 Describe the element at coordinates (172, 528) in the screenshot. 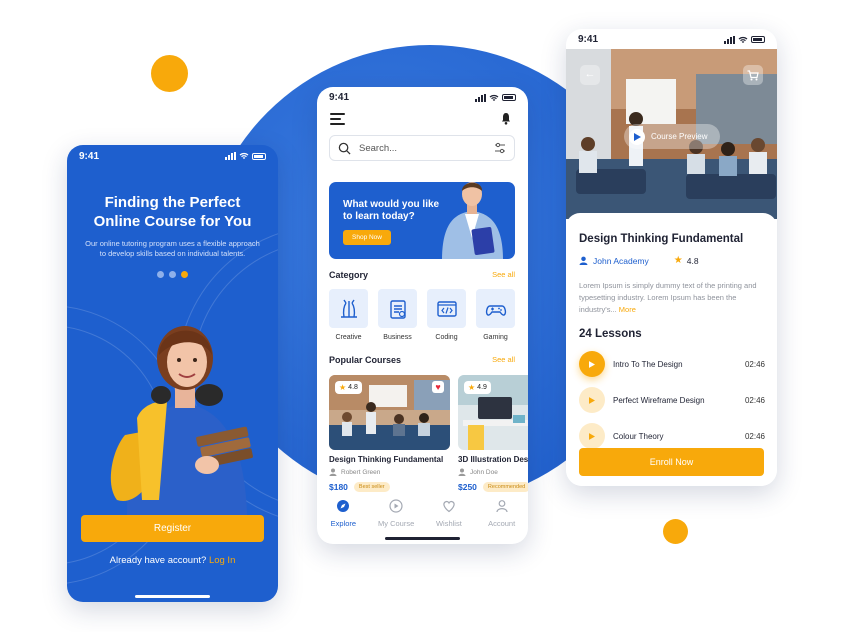

I see `register-button: Register` at that location.